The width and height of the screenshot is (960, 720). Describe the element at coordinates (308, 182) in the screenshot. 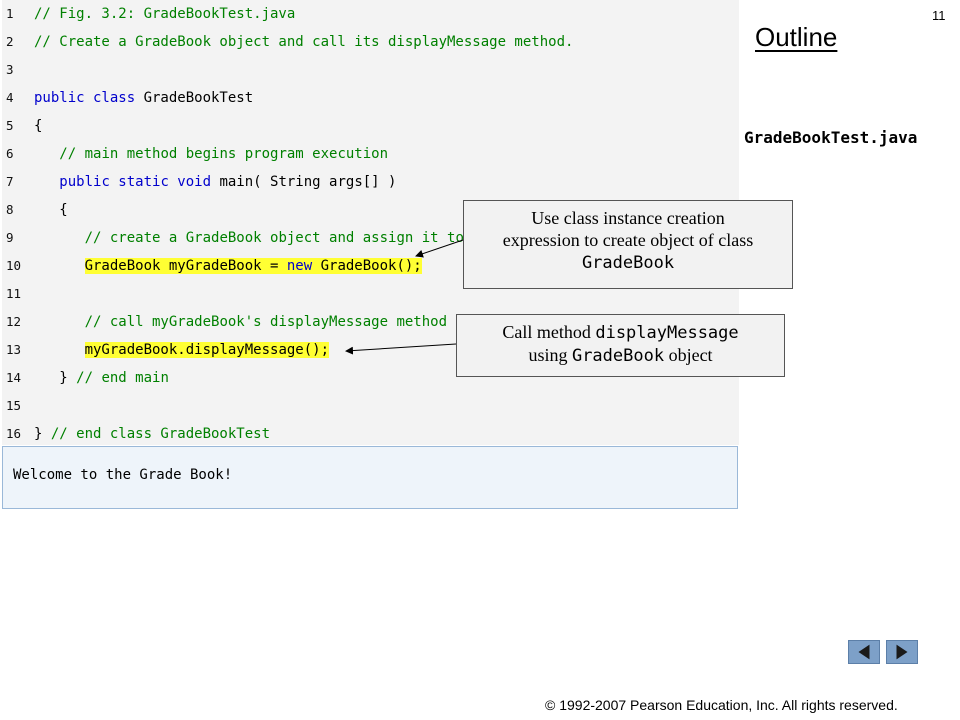

I see `code-token: main( String args[] )` at that location.